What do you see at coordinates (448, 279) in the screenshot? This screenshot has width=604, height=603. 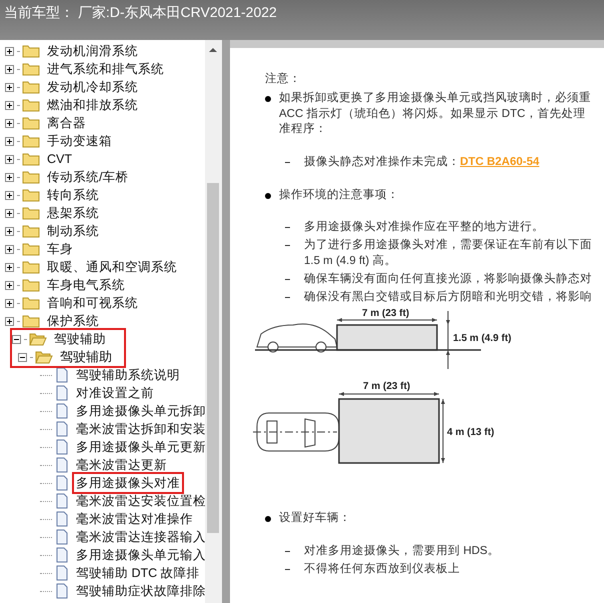 I see `list-item-text: 确保车辆没有面向任何直接光源，将影响摄像头静态对` at bounding box center [448, 279].